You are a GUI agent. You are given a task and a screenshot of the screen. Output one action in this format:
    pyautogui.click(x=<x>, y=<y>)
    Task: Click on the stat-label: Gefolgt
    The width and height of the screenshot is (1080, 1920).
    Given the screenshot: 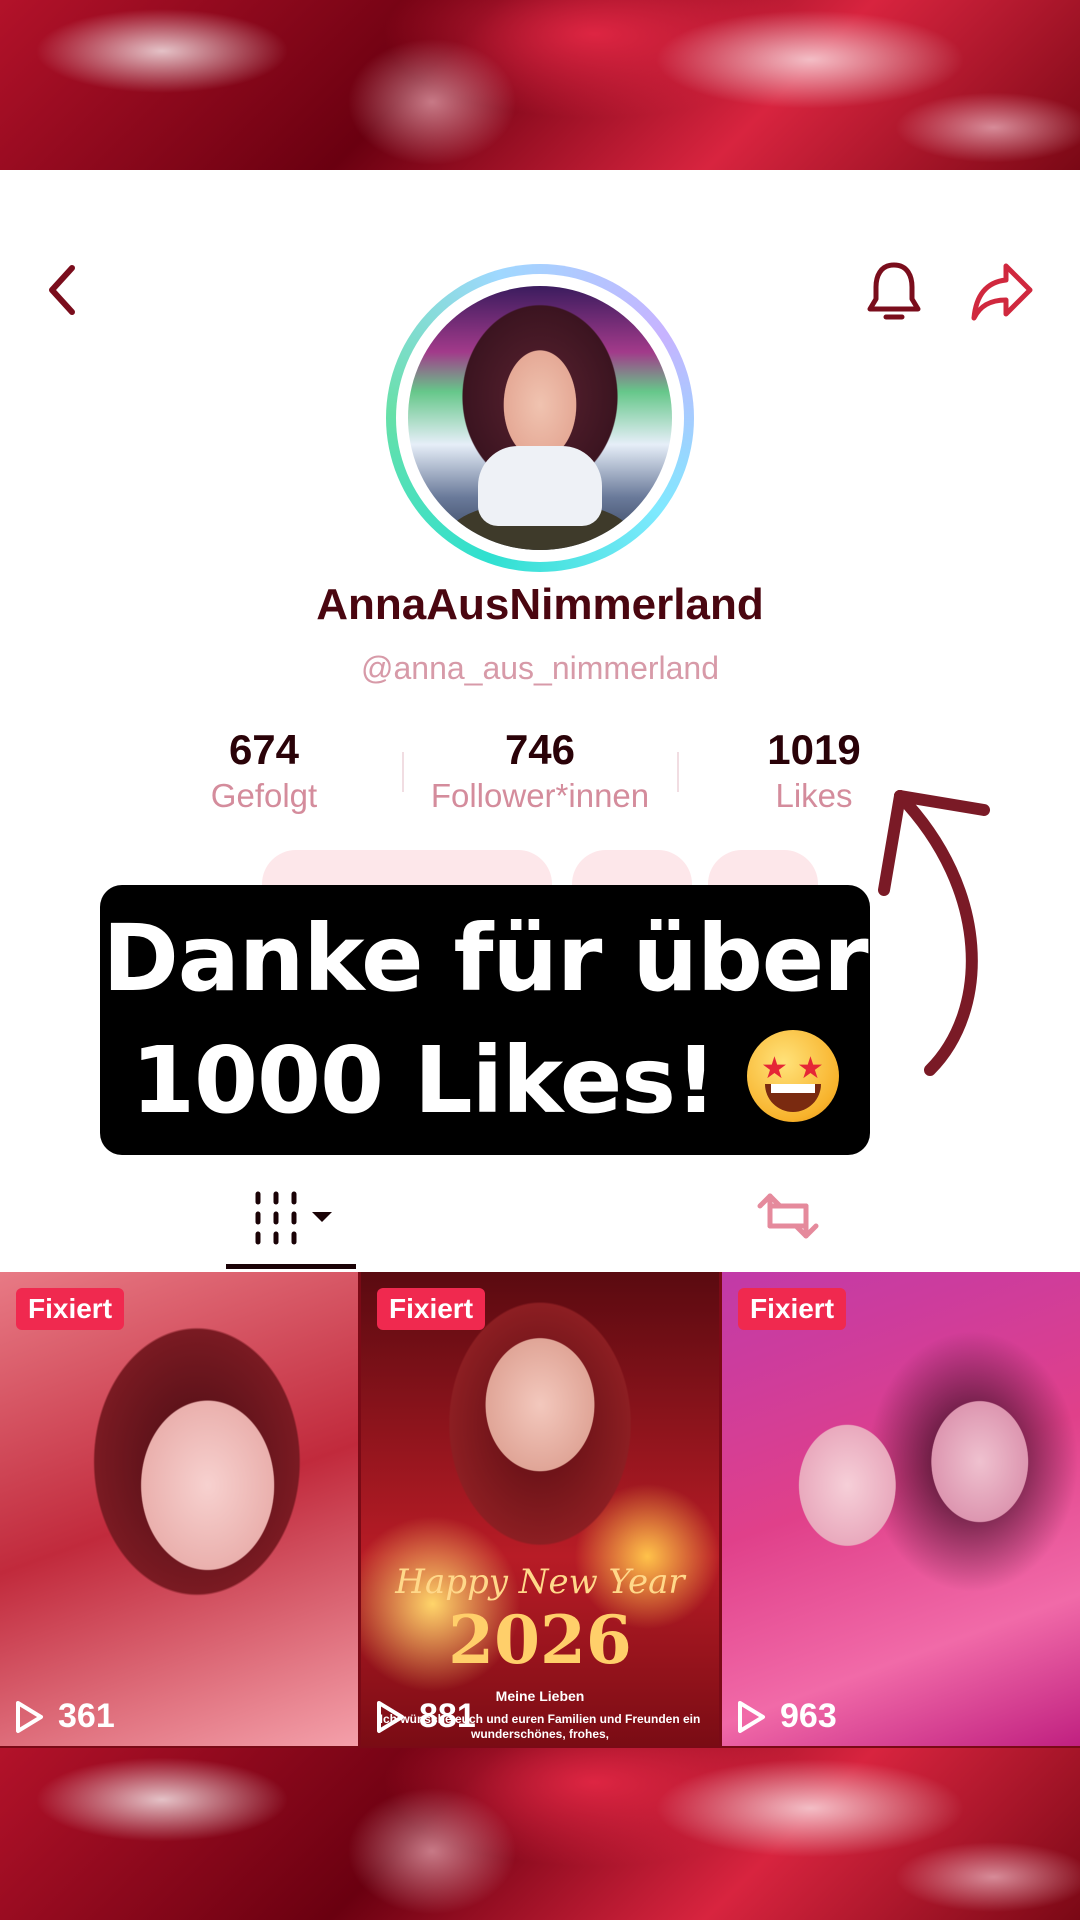 What is the action you would take?
    pyautogui.click(x=264, y=795)
    